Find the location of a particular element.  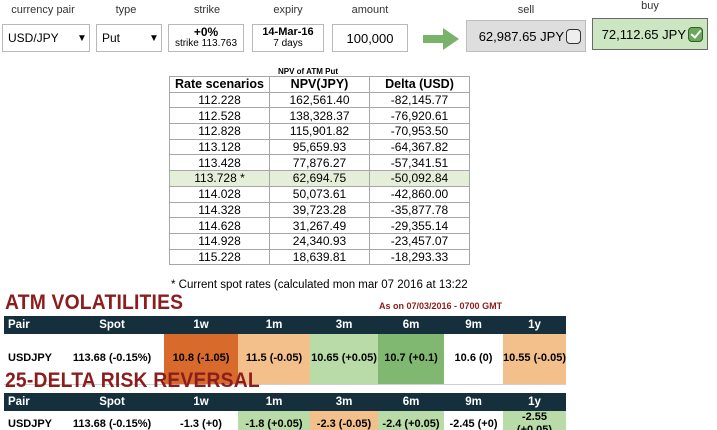

currency-pair-select: USD/JPY ▼ is located at coordinates (46, 38).